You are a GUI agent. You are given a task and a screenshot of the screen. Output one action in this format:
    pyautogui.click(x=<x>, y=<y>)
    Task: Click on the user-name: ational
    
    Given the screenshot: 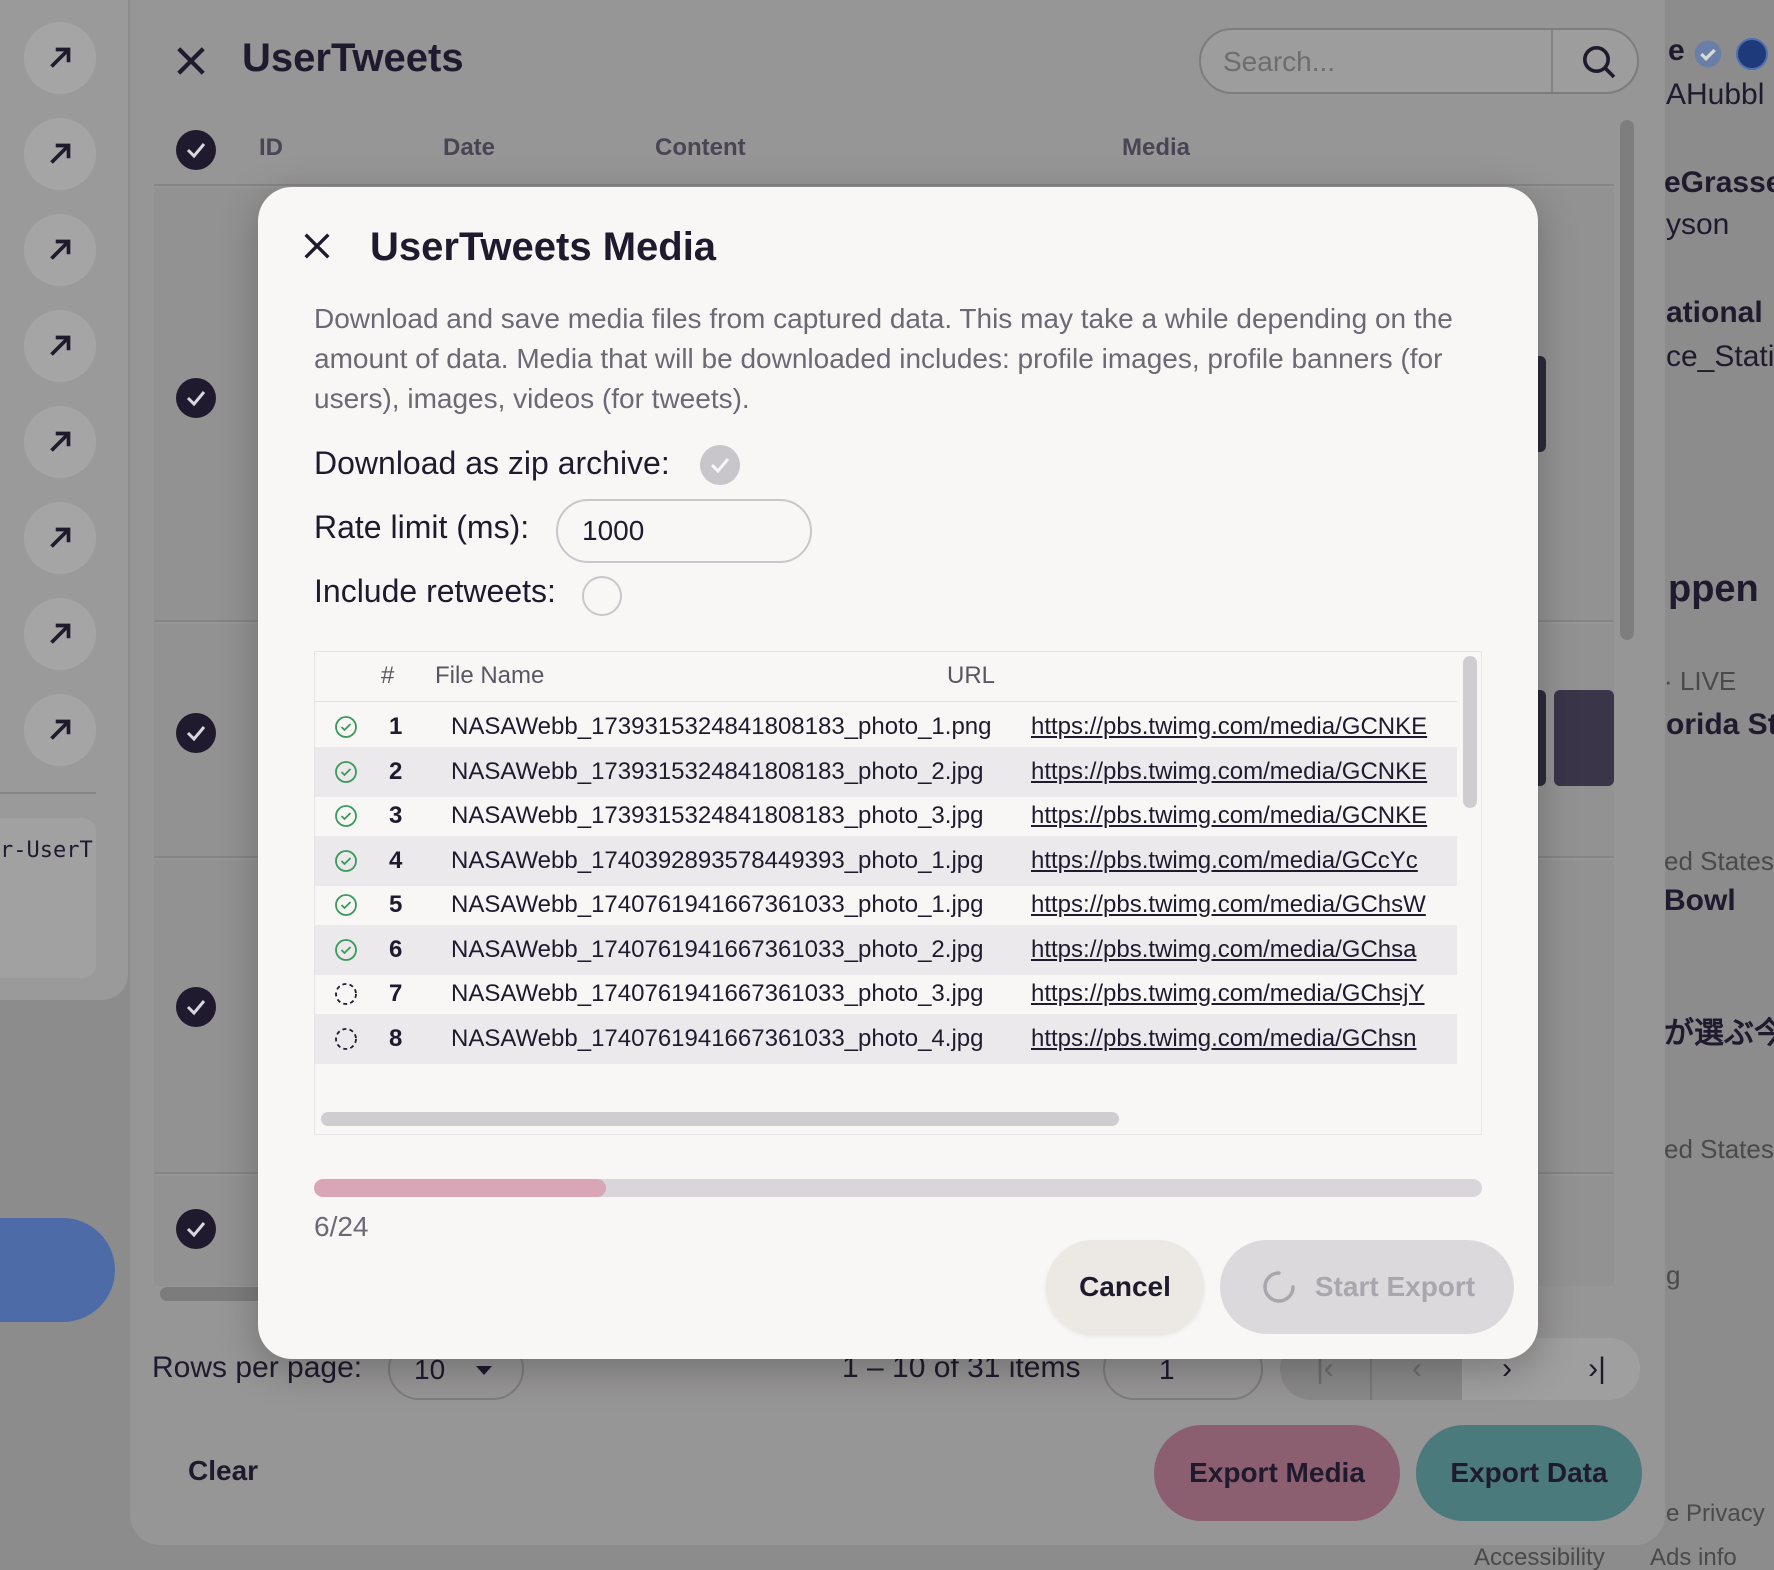 What is the action you would take?
    pyautogui.click(x=1714, y=312)
    